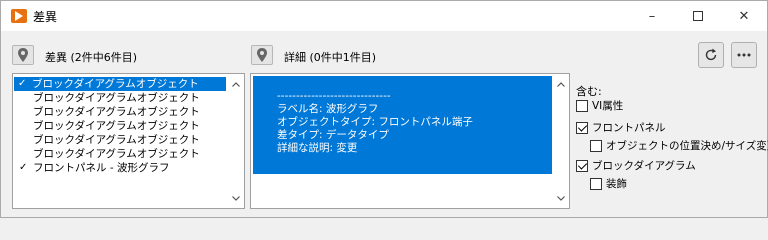 The width and height of the screenshot is (768, 240). Describe the element at coordinates (120, 84) in the screenshot. I see `list-item: ✓ ブロックダイアグラムオブジェクト` at that location.